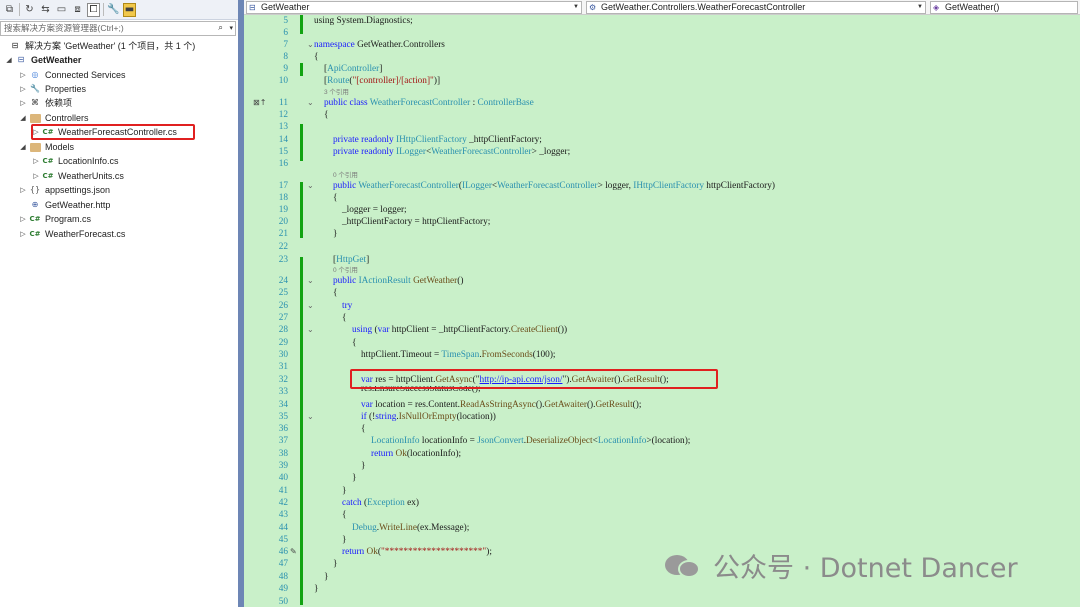  I want to click on history-icon: ↻, so click(29, 10).